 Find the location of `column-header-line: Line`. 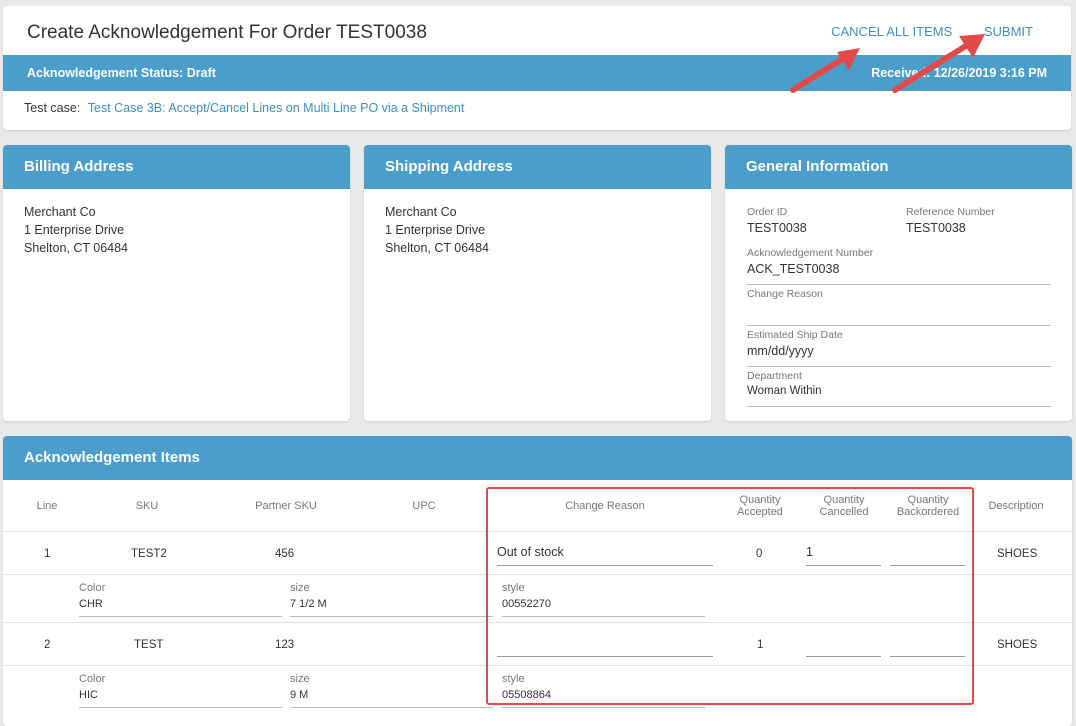

column-header-line: Line is located at coordinates (47, 506).